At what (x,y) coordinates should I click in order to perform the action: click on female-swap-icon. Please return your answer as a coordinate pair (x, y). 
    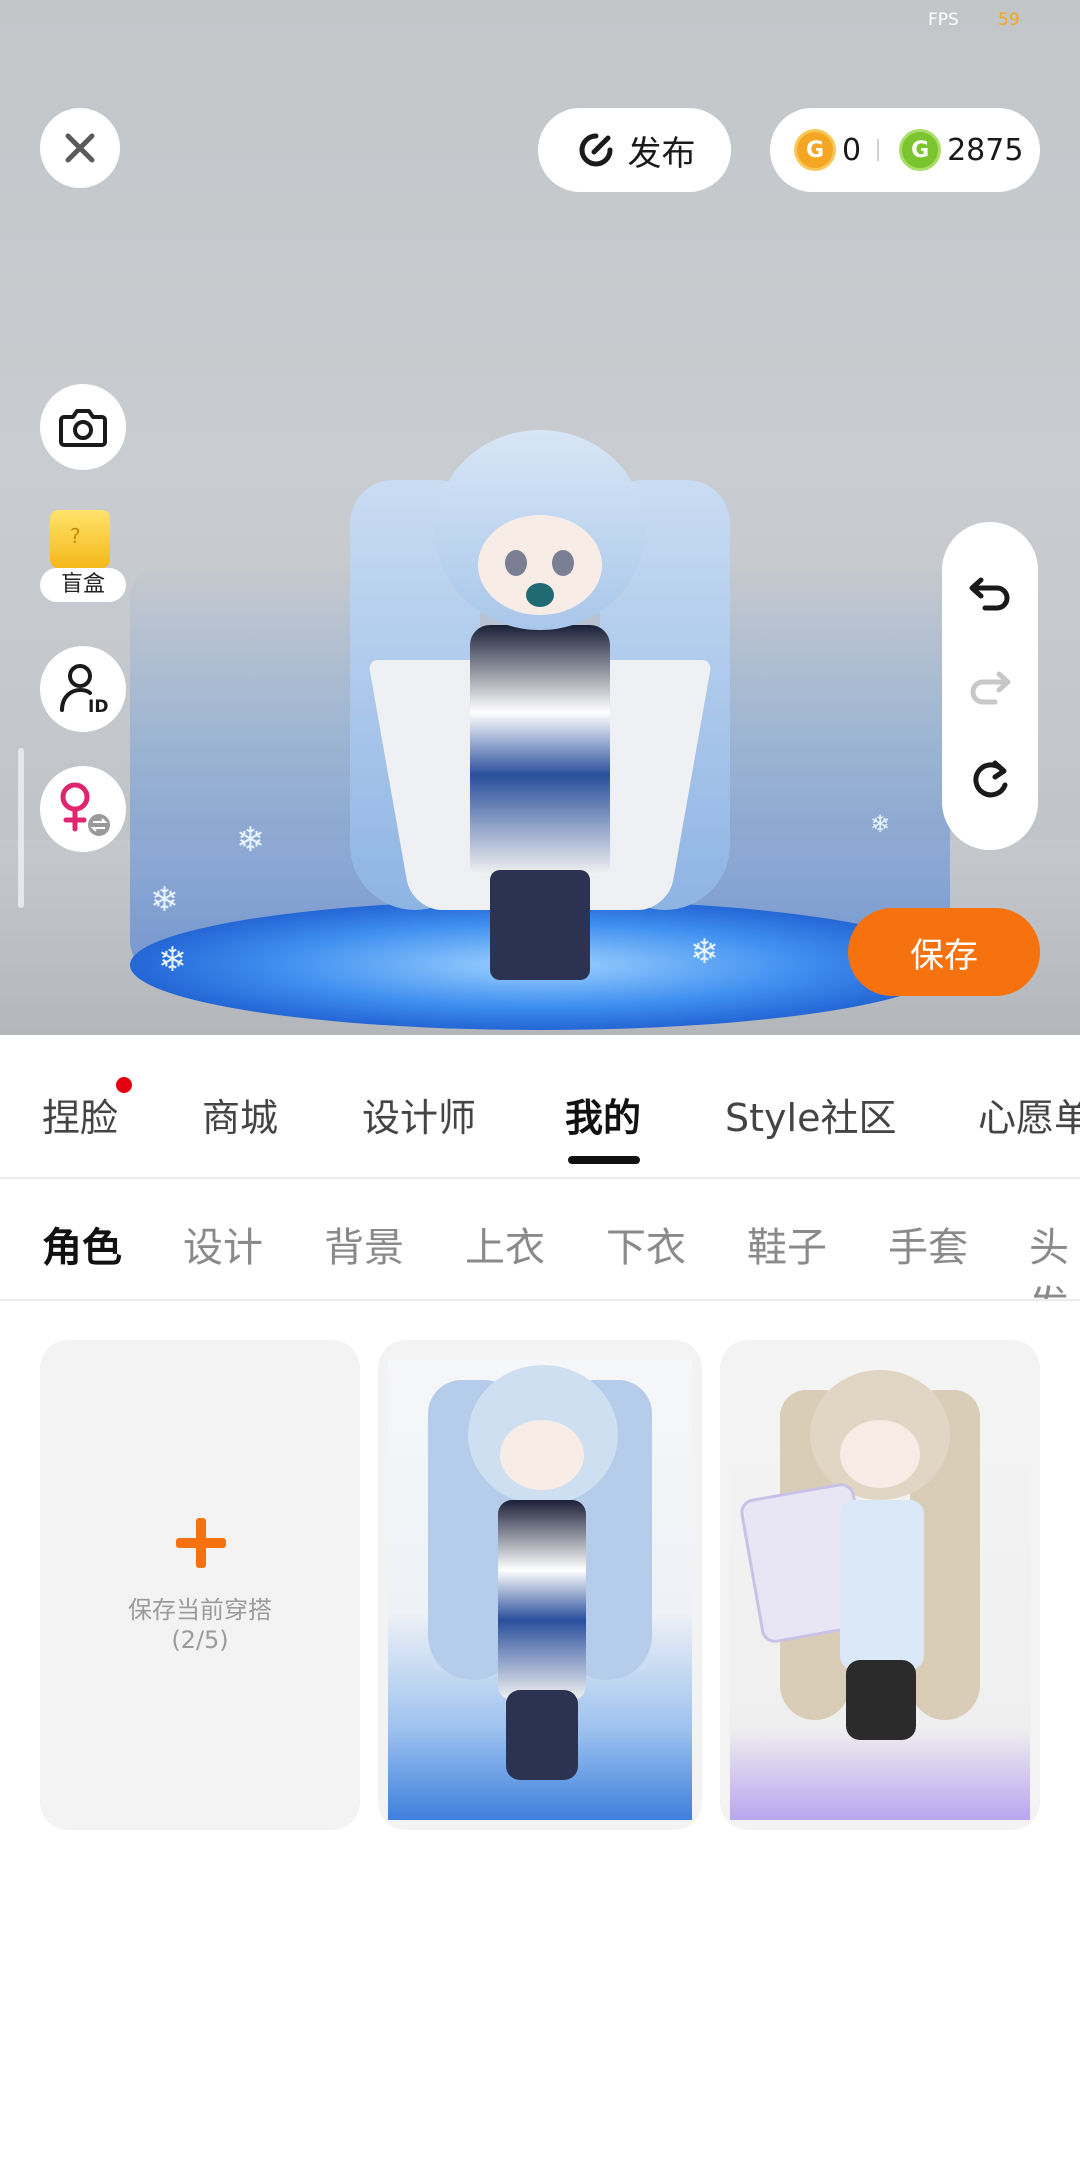
    Looking at the image, I should click on (85, 809).